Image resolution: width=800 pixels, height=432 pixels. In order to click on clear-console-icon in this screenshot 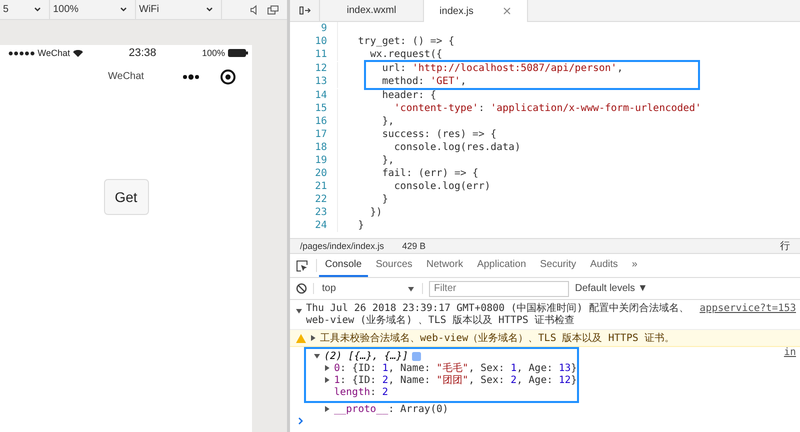, I will do `click(301, 288)`.